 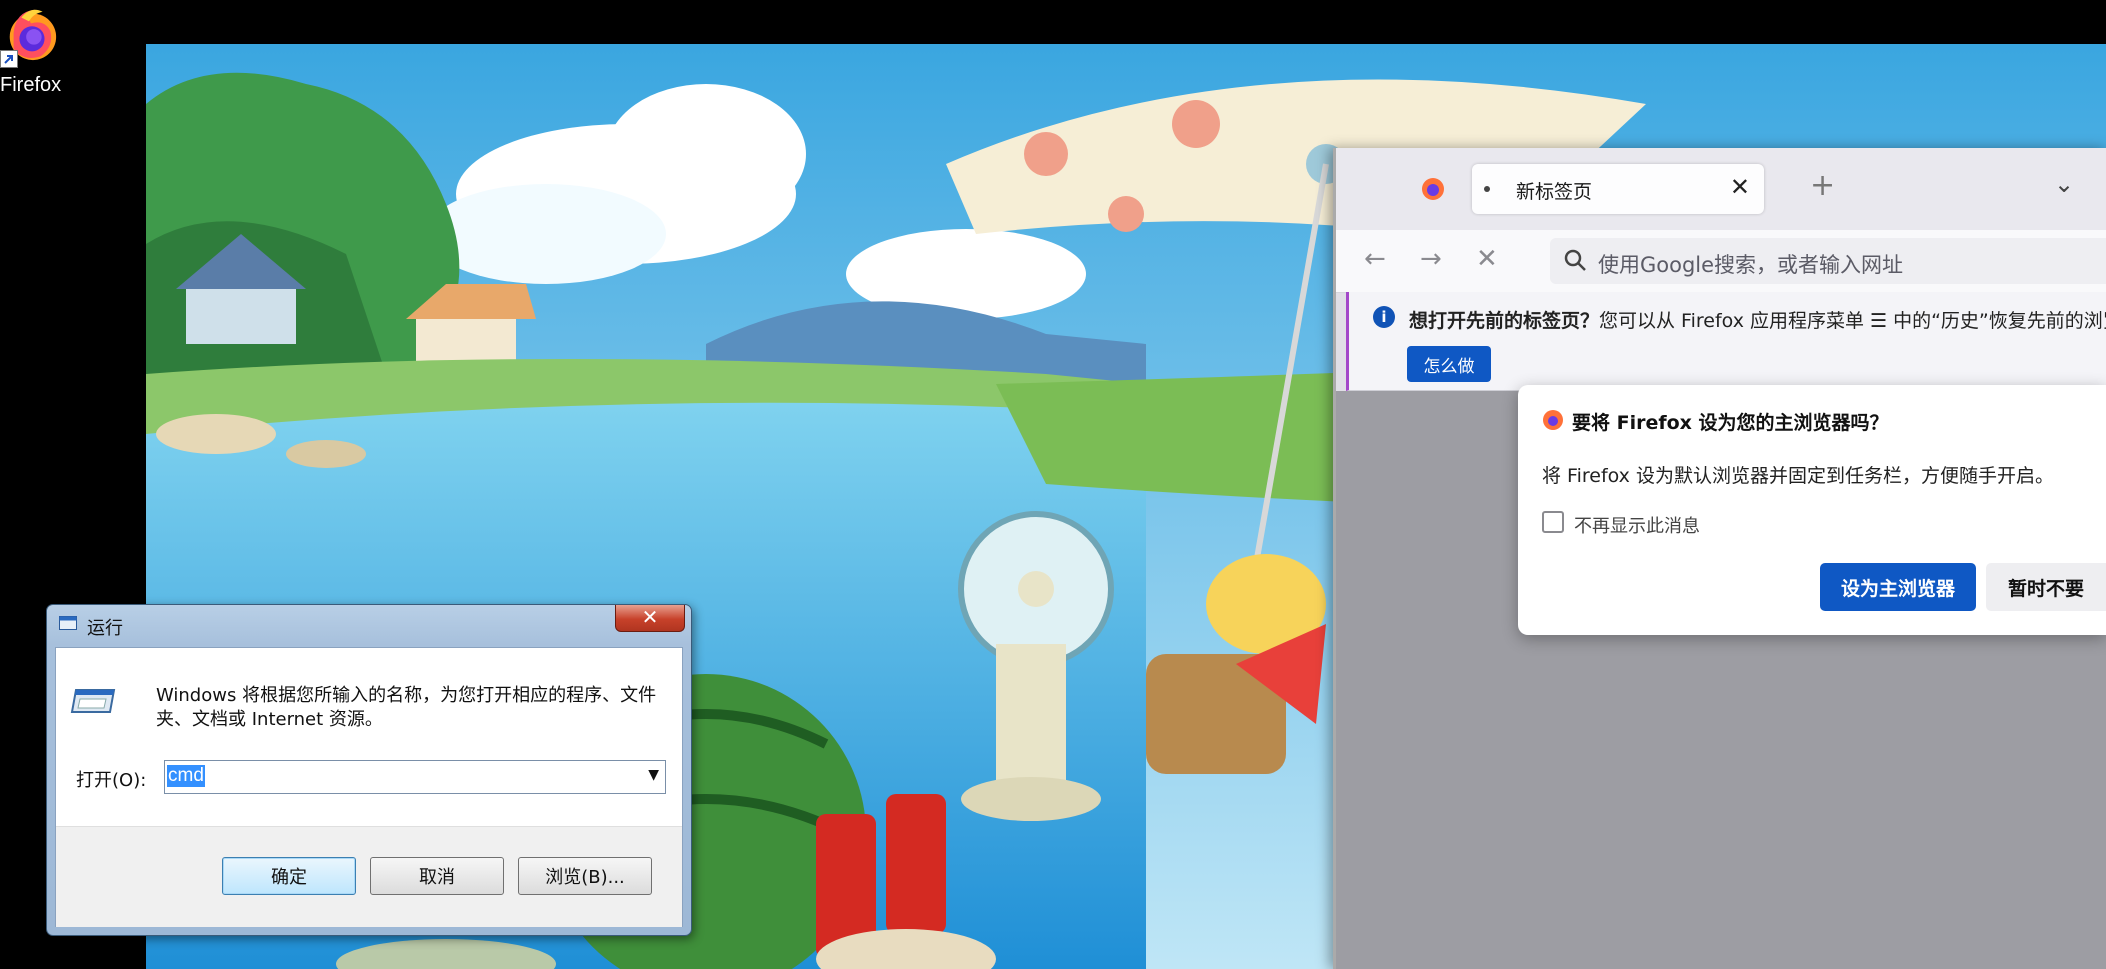 What do you see at coordinates (650, 618) in the screenshot?
I see `close-button: ✕` at bounding box center [650, 618].